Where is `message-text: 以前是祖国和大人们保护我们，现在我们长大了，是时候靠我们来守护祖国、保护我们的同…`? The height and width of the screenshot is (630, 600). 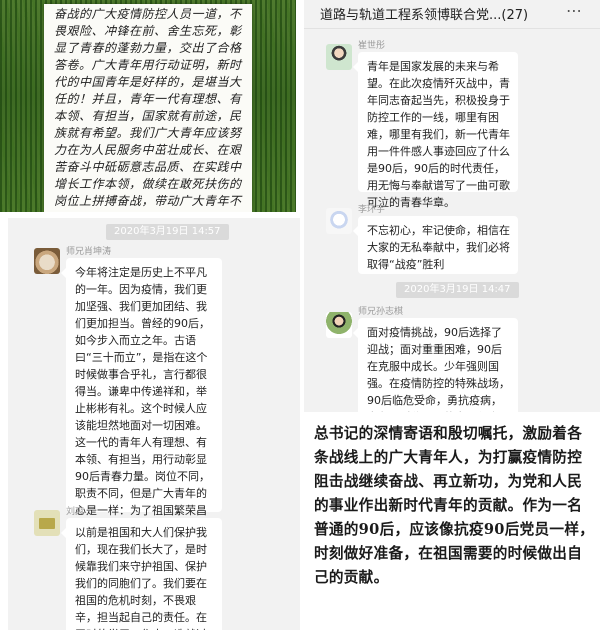
message-text: 以前是祖国和大人们保护我们，现在我们长大了，是时候靠我们来守护祖国、保护我们的同… is located at coordinates (141, 578).